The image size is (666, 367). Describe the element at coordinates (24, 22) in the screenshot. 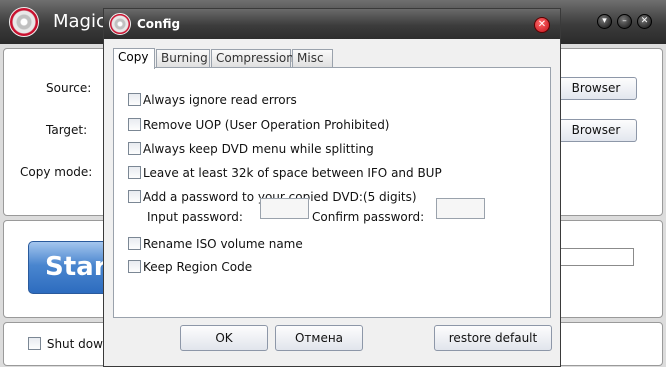

I see `app-logo-icon` at that location.